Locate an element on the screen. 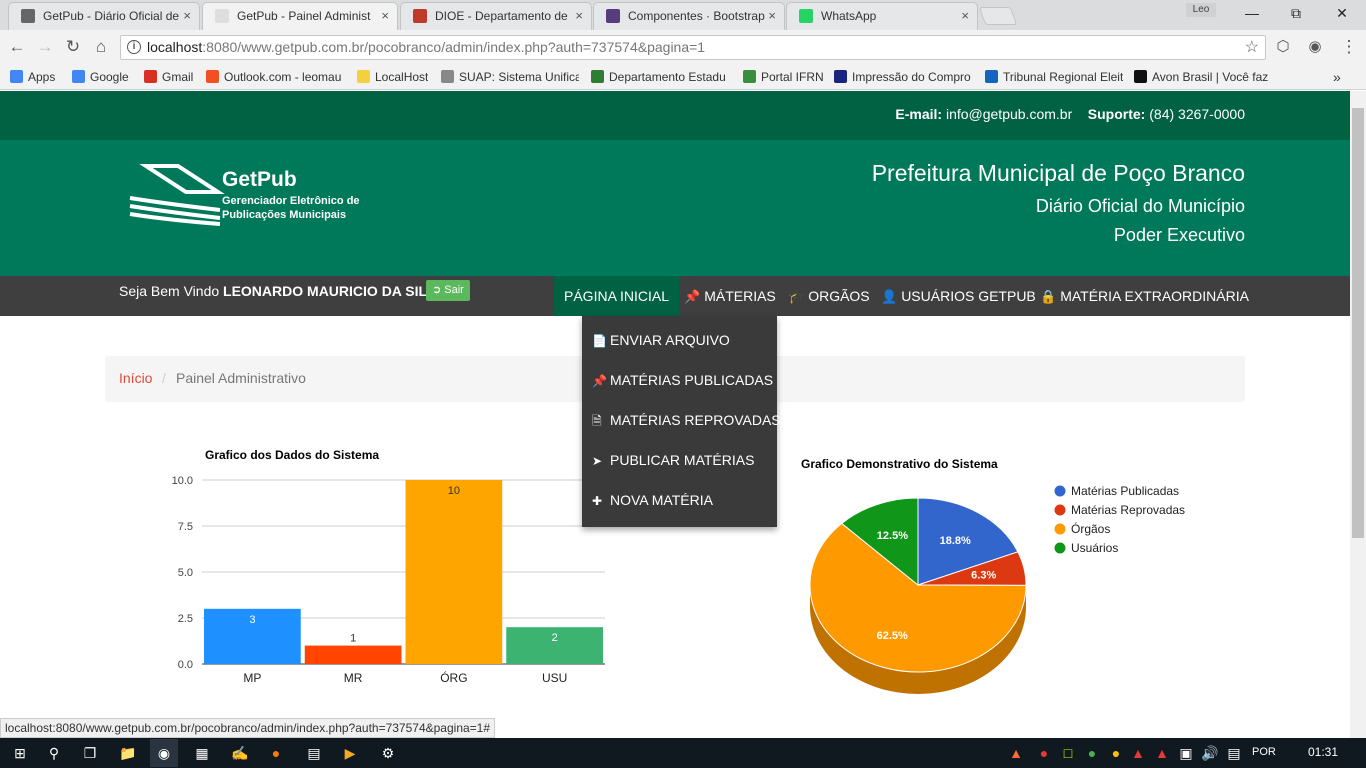 This screenshot has width=1366, height=768. notes-icon: ✍ is located at coordinates (240, 753).